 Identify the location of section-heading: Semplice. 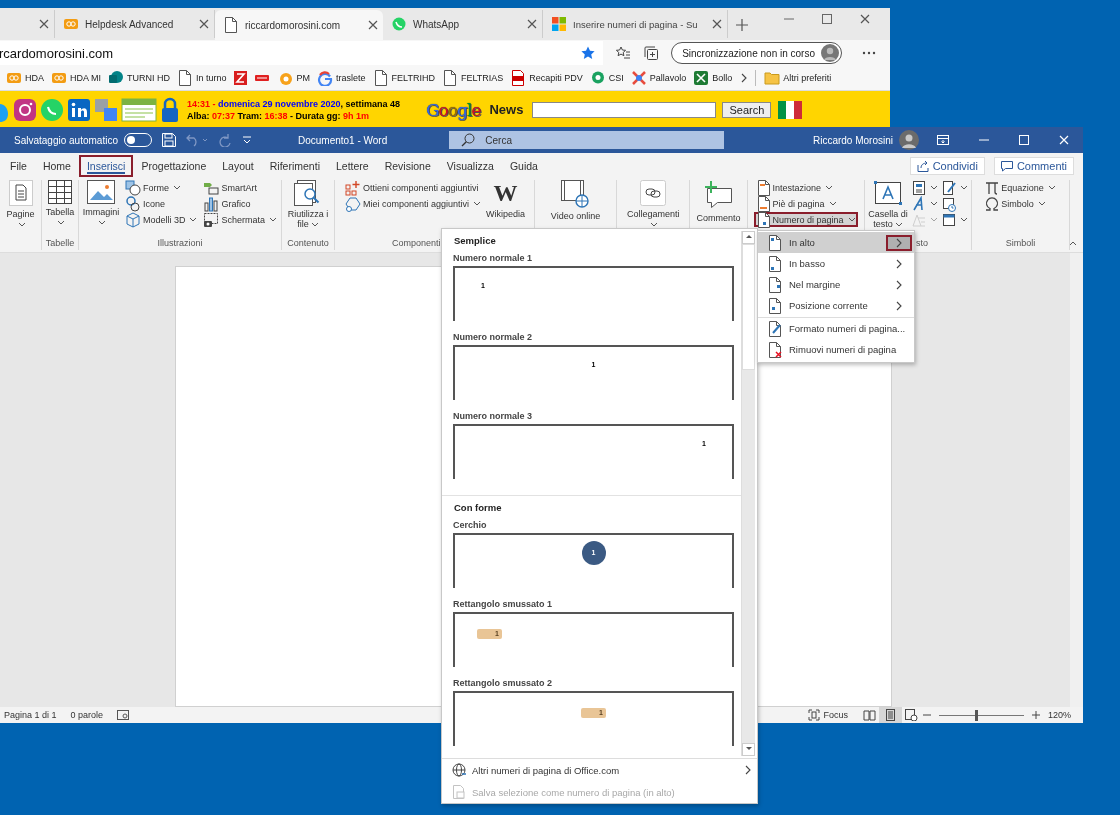
(475, 241).